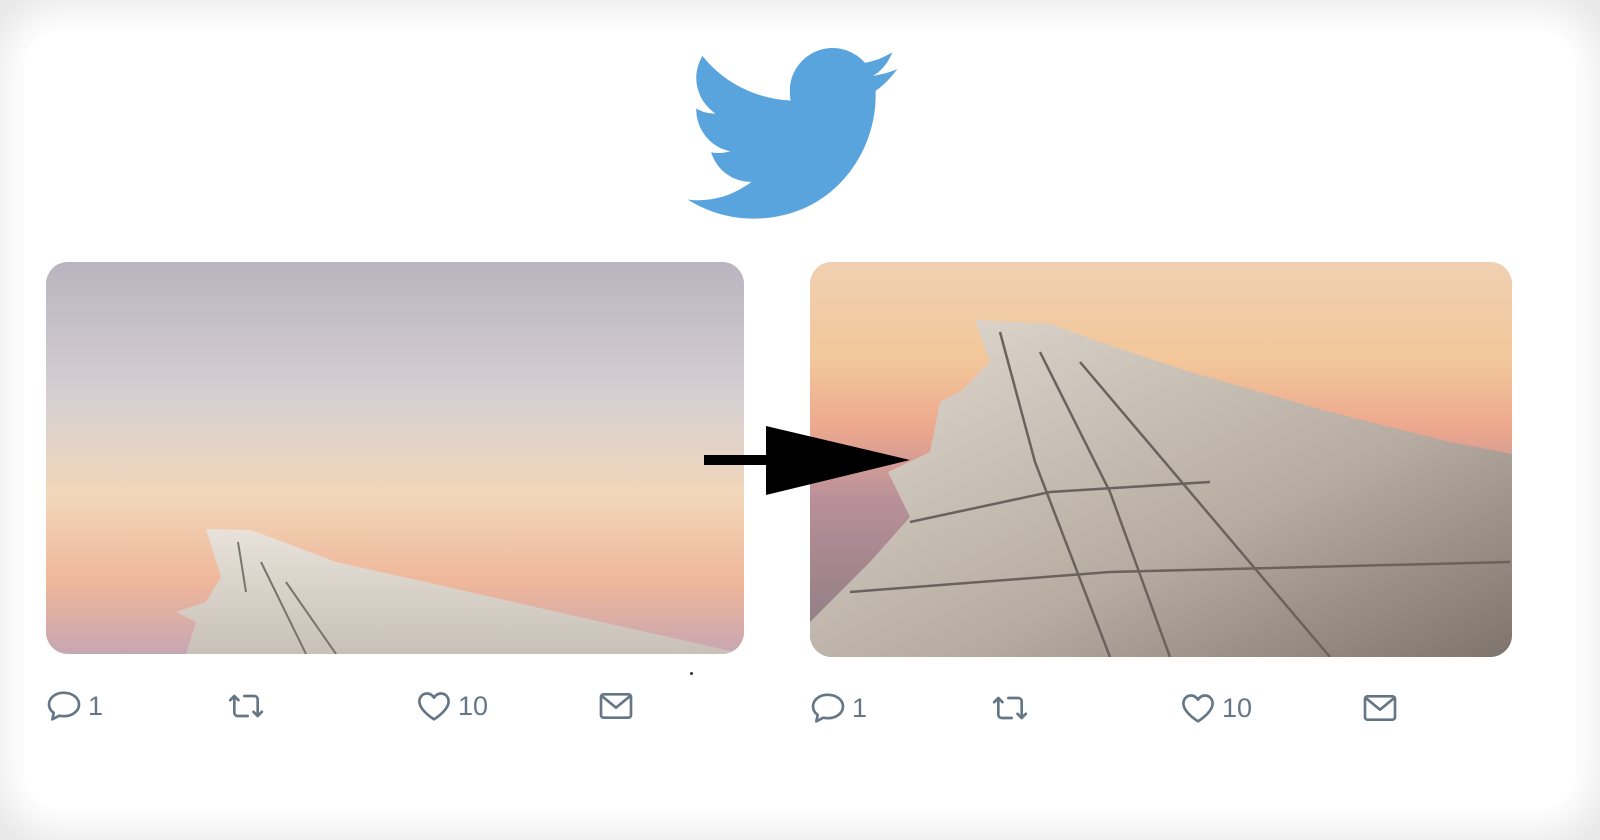 The height and width of the screenshot is (840, 1600). Describe the element at coordinates (1128, 708) in the screenshot. I see `tweet-actions-right: 1 10` at that location.